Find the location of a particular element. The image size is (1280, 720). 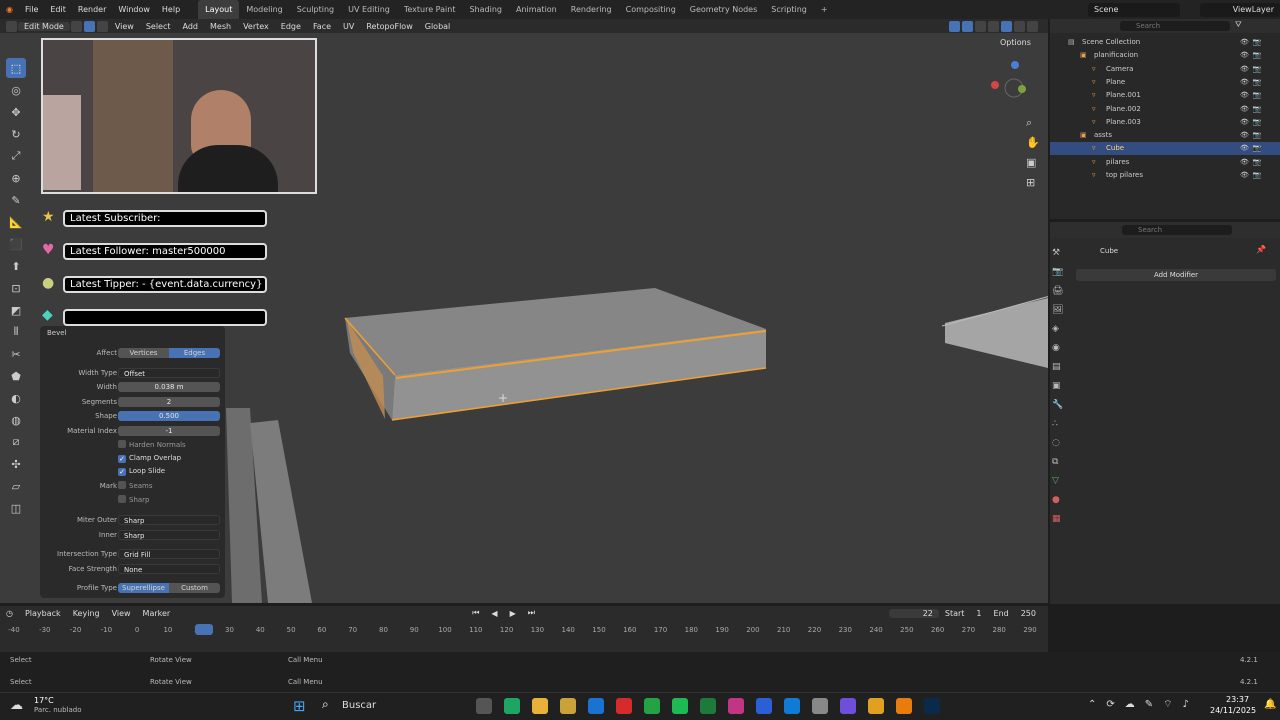

whatsapp-icon is located at coordinates (652, 706).